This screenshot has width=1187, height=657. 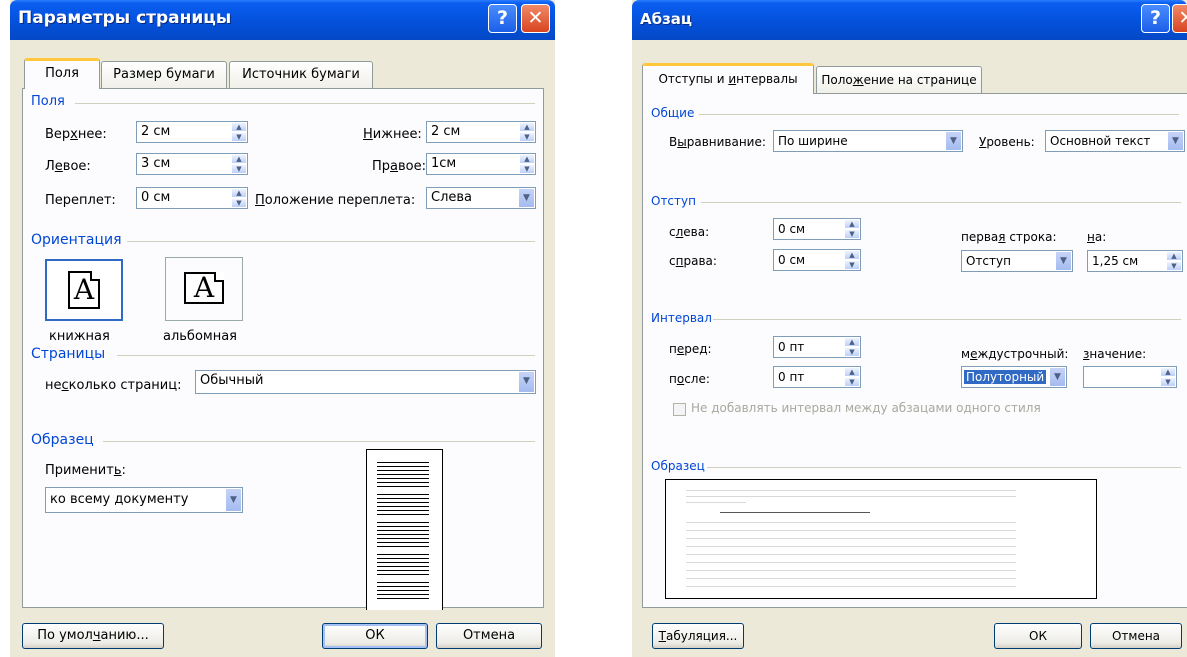 I want to click on multiple-pages-select: Обычный ▼, so click(x=365, y=382).